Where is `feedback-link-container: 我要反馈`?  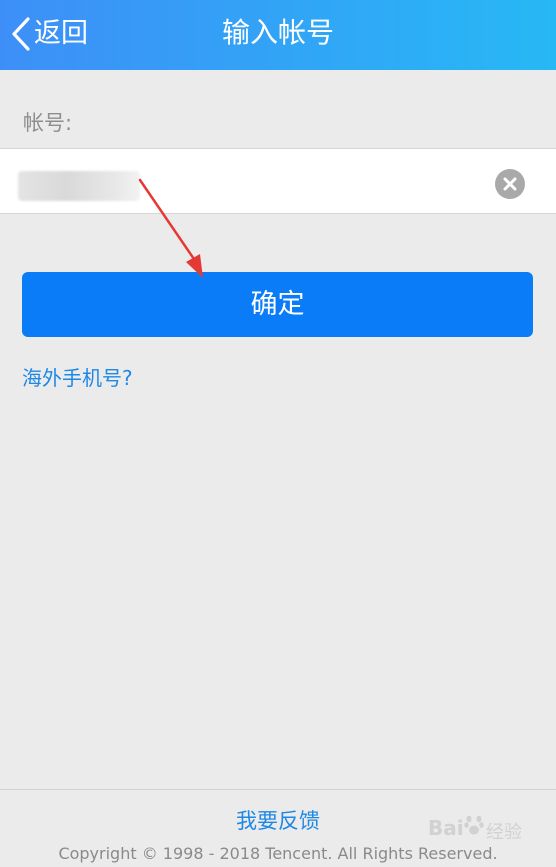 feedback-link-container: 我要反馈 is located at coordinates (278, 821).